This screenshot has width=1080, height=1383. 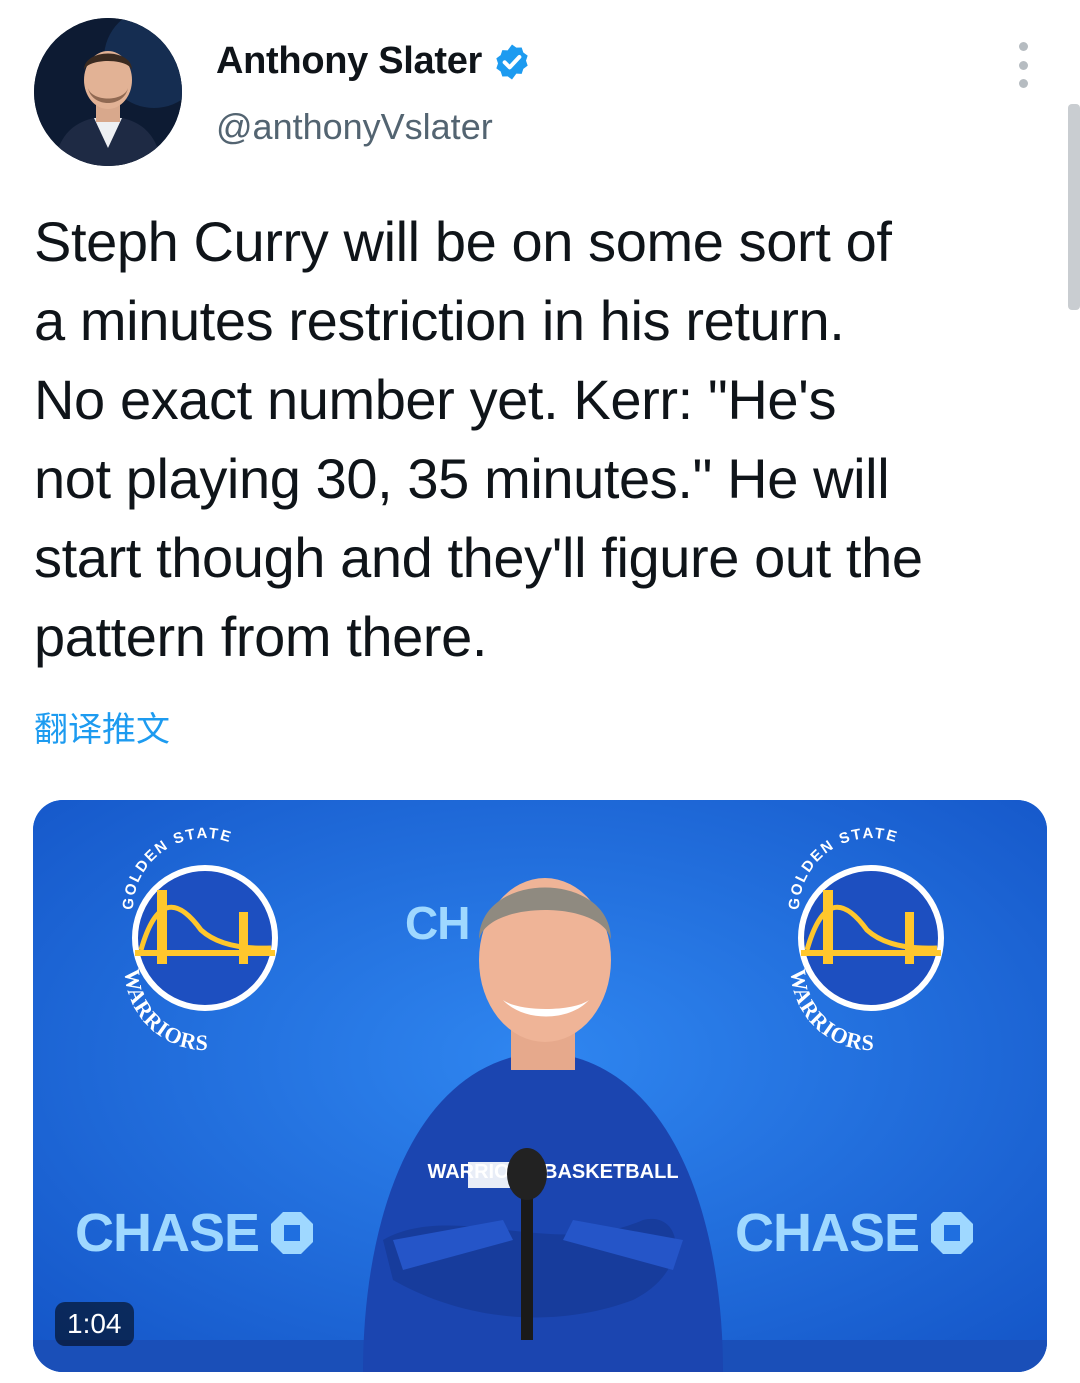 I want to click on author-avatar-image, so click(x=108, y=92).